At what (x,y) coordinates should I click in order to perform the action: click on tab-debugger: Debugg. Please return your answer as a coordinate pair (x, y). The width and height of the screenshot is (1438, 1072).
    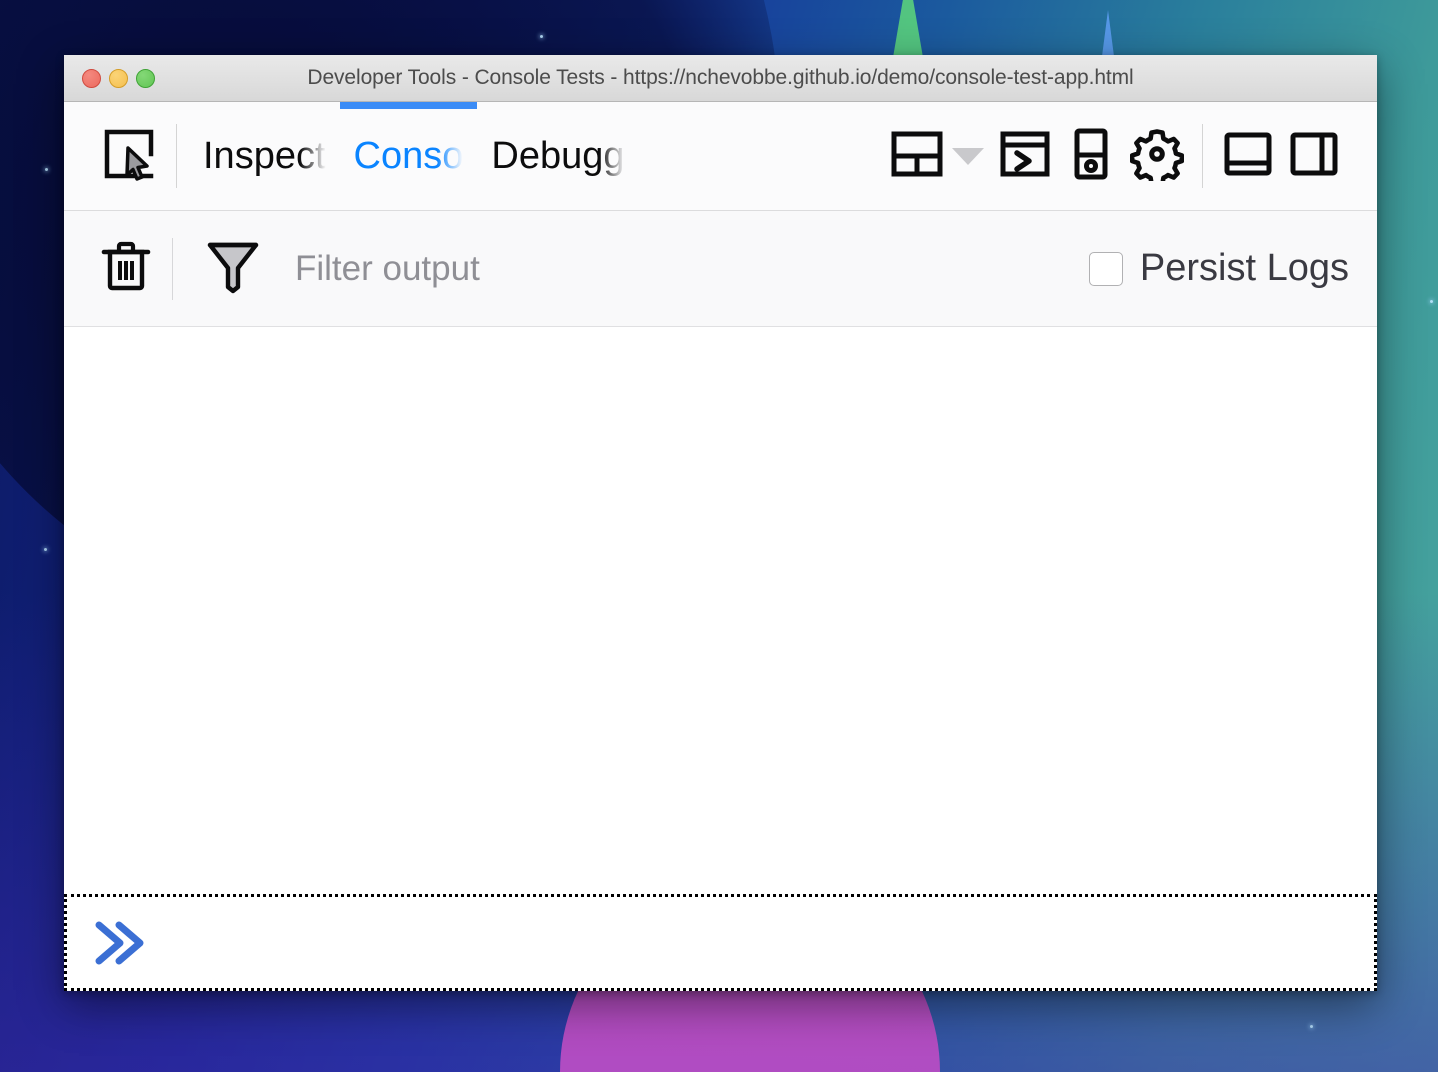
    Looking at the image, I should click on (557, 156).